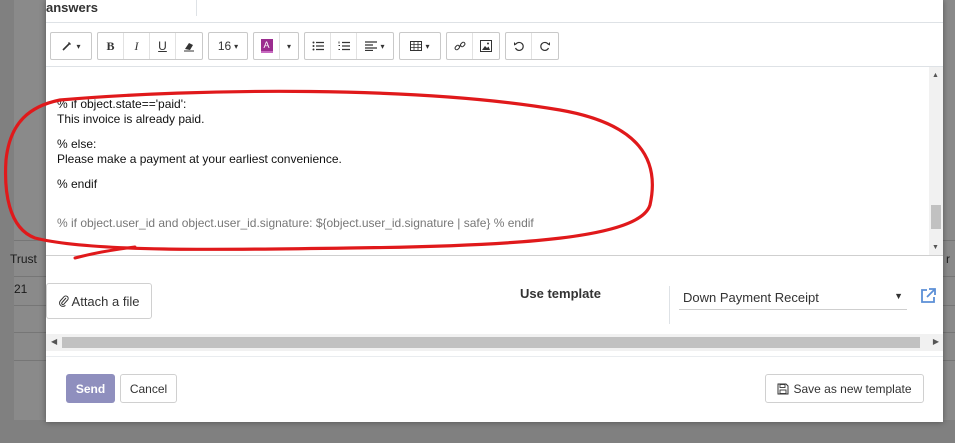  I want to click on font-color-button: A, so click(267, 46).